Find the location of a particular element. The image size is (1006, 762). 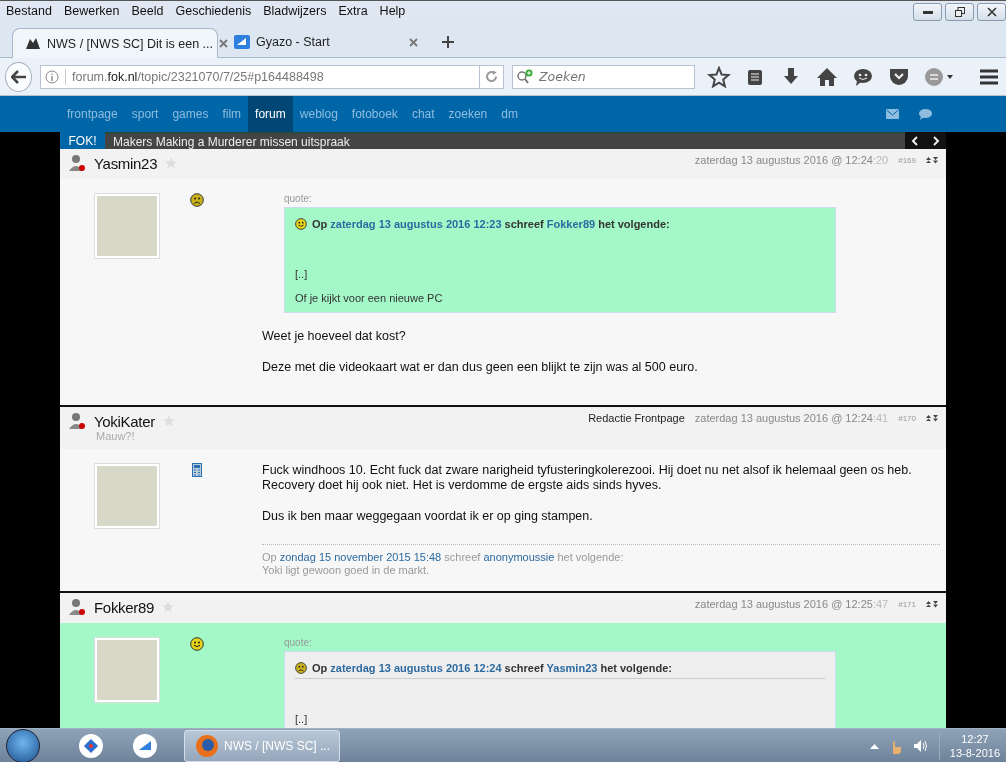

post-number: #169 is located at coordinates (907, 160).